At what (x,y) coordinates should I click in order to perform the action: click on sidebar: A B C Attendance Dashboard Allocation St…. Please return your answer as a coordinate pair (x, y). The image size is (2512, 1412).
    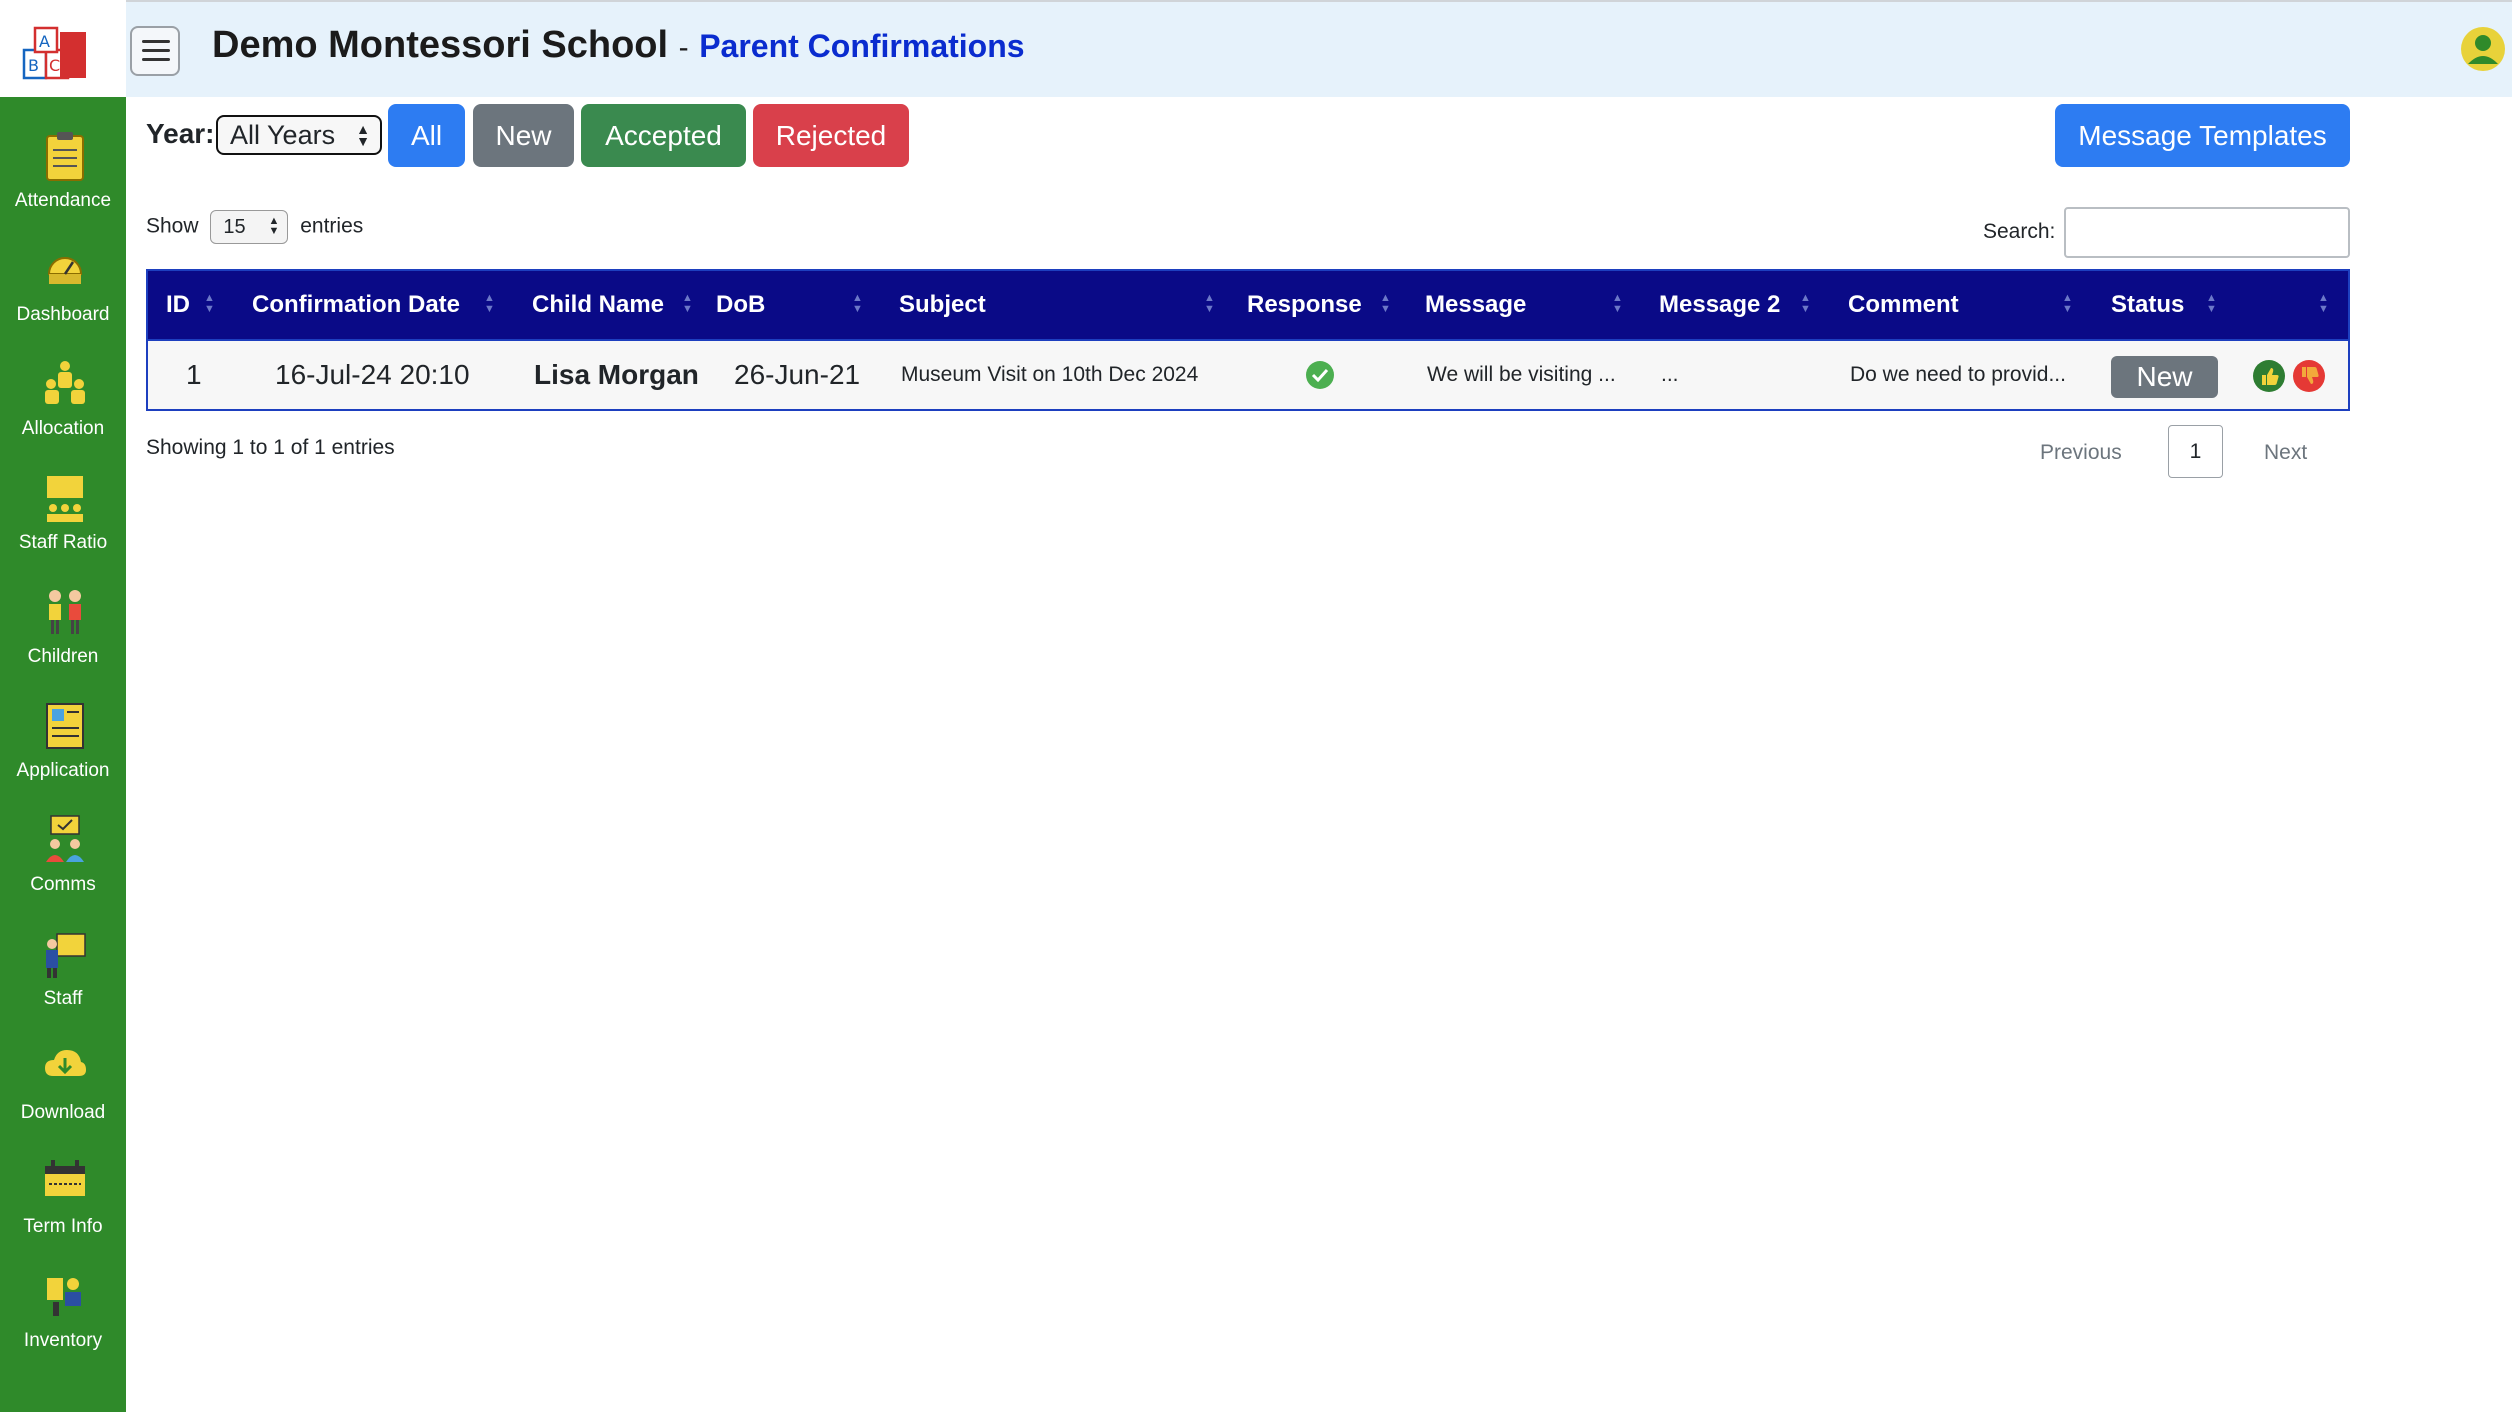
    Looking at the image, I should click on (63, 706).